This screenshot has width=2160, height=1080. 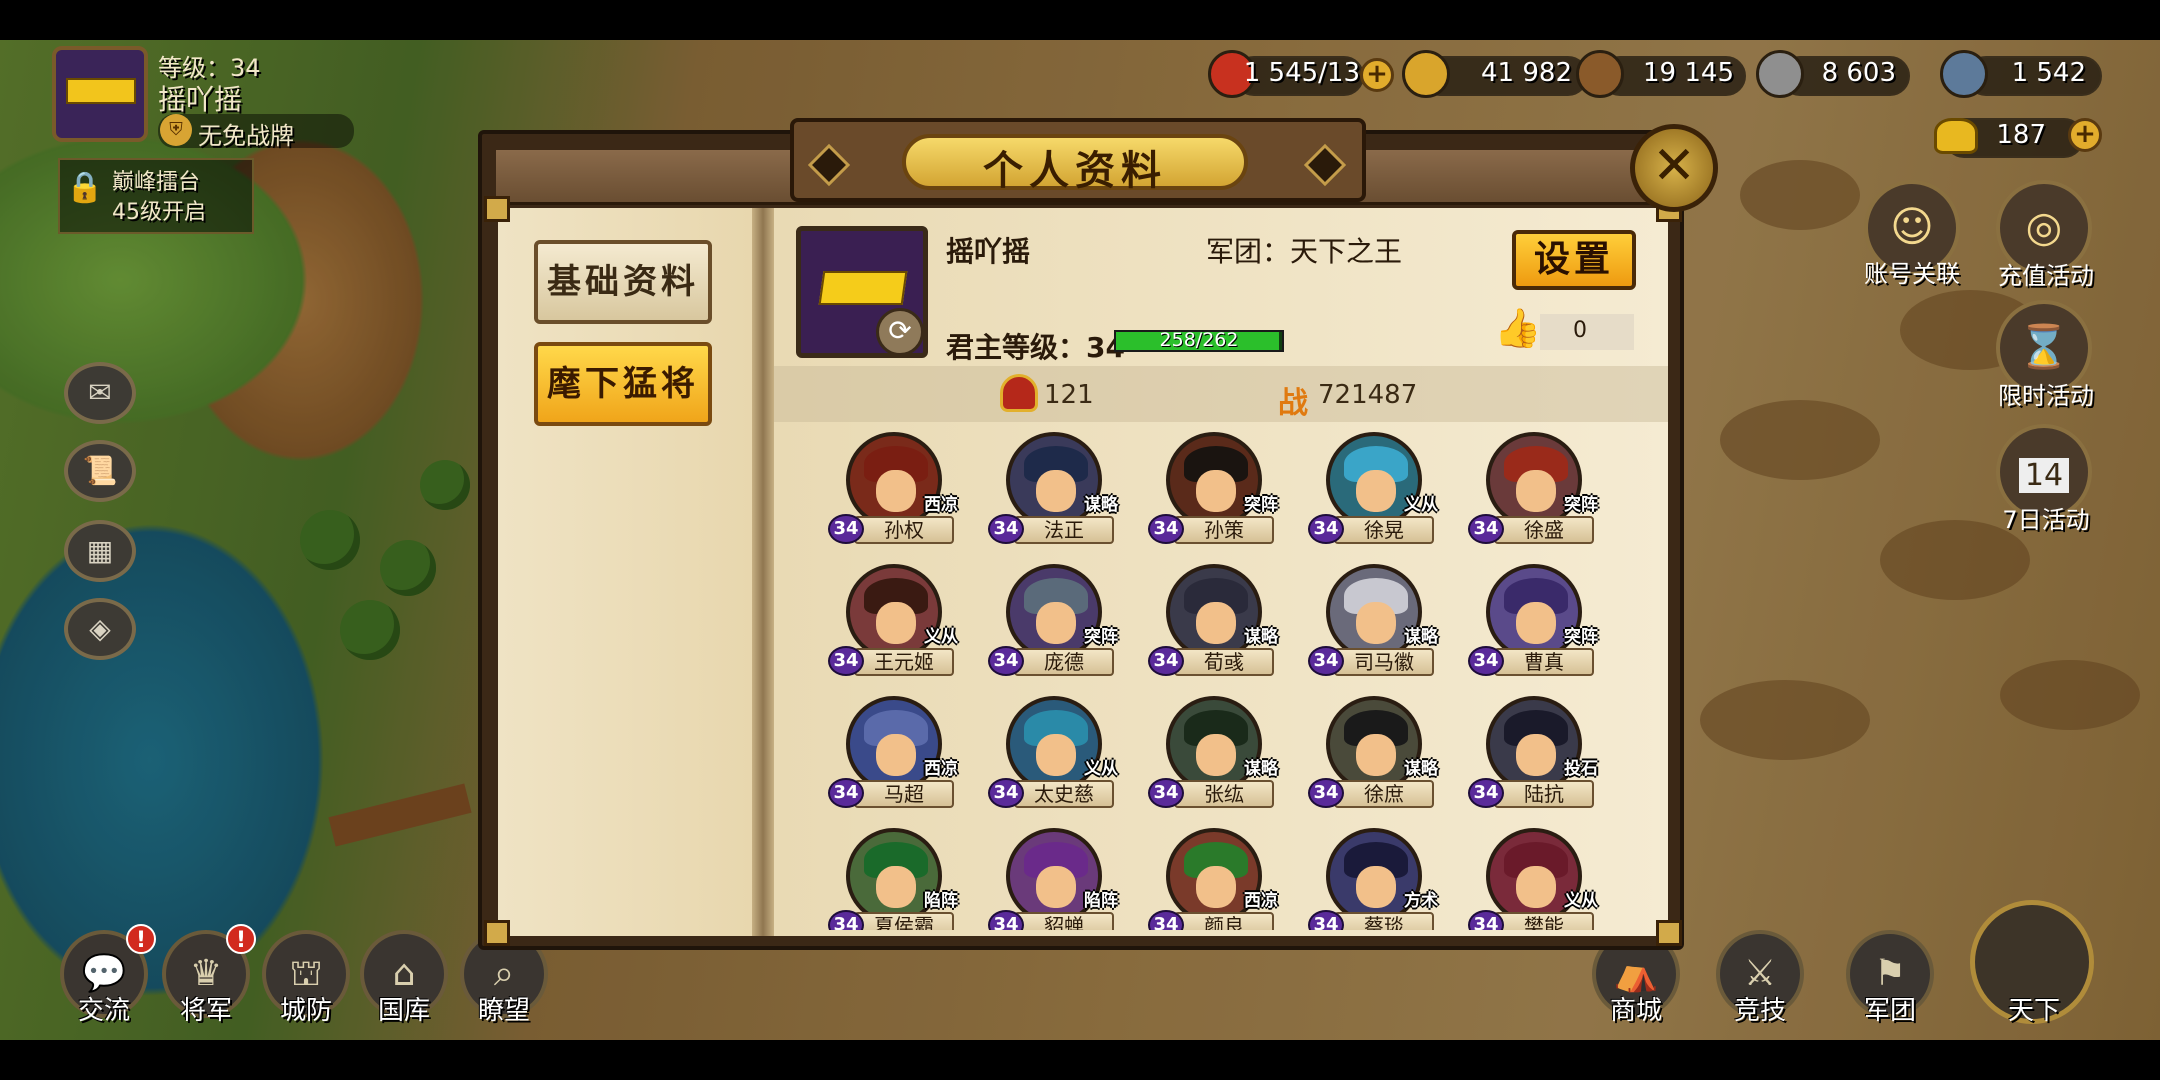 What do you see at coordinates (1293, 403) in the screenshot?
I see `battle-power-icon: 战` at bounding box center [1293, 403].